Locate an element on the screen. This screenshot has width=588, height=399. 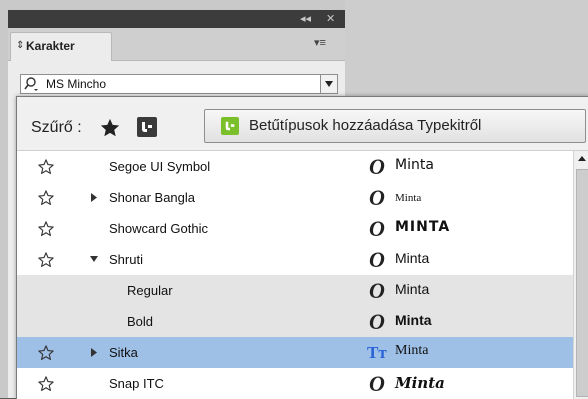
font-family-field: MS Mincho is located at coordinates (179, 84).